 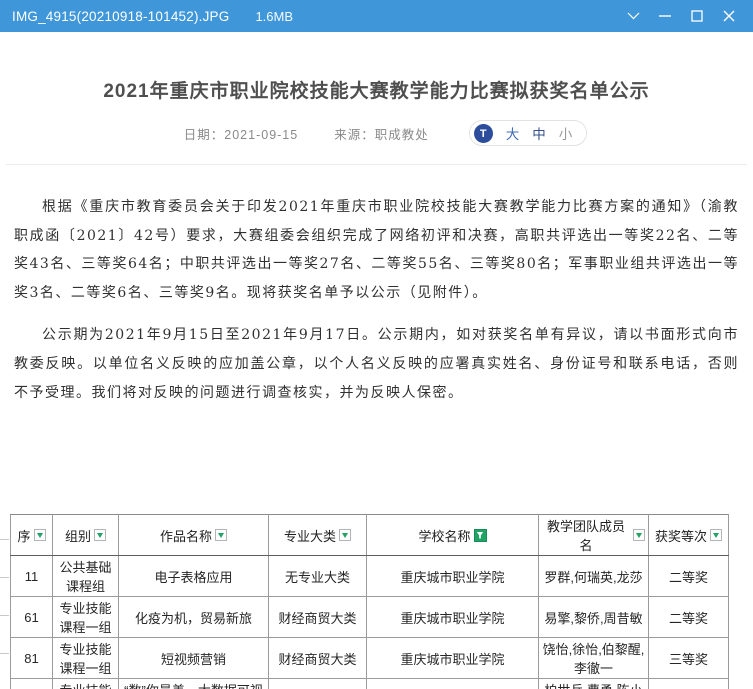 I want to click on cell-group: 专业技能课程二组, so click(x=85, y=683).